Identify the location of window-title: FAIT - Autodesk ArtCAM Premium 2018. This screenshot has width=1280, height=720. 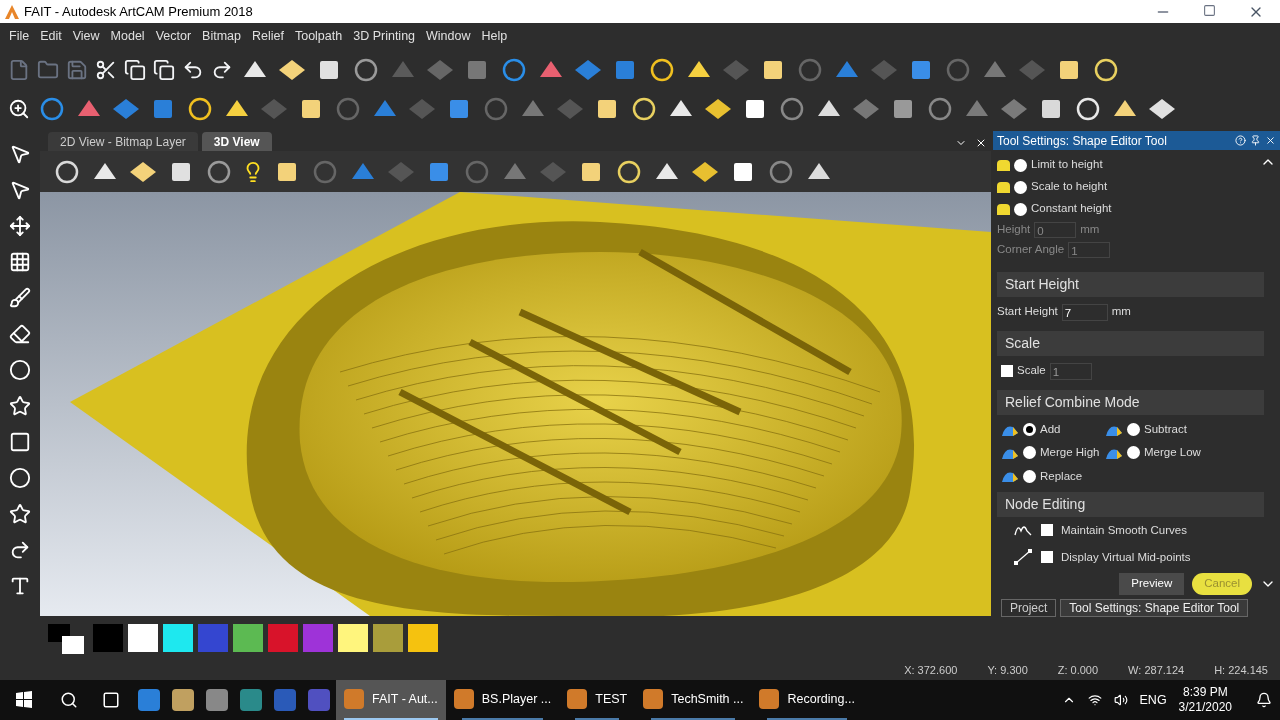
(138, 11).